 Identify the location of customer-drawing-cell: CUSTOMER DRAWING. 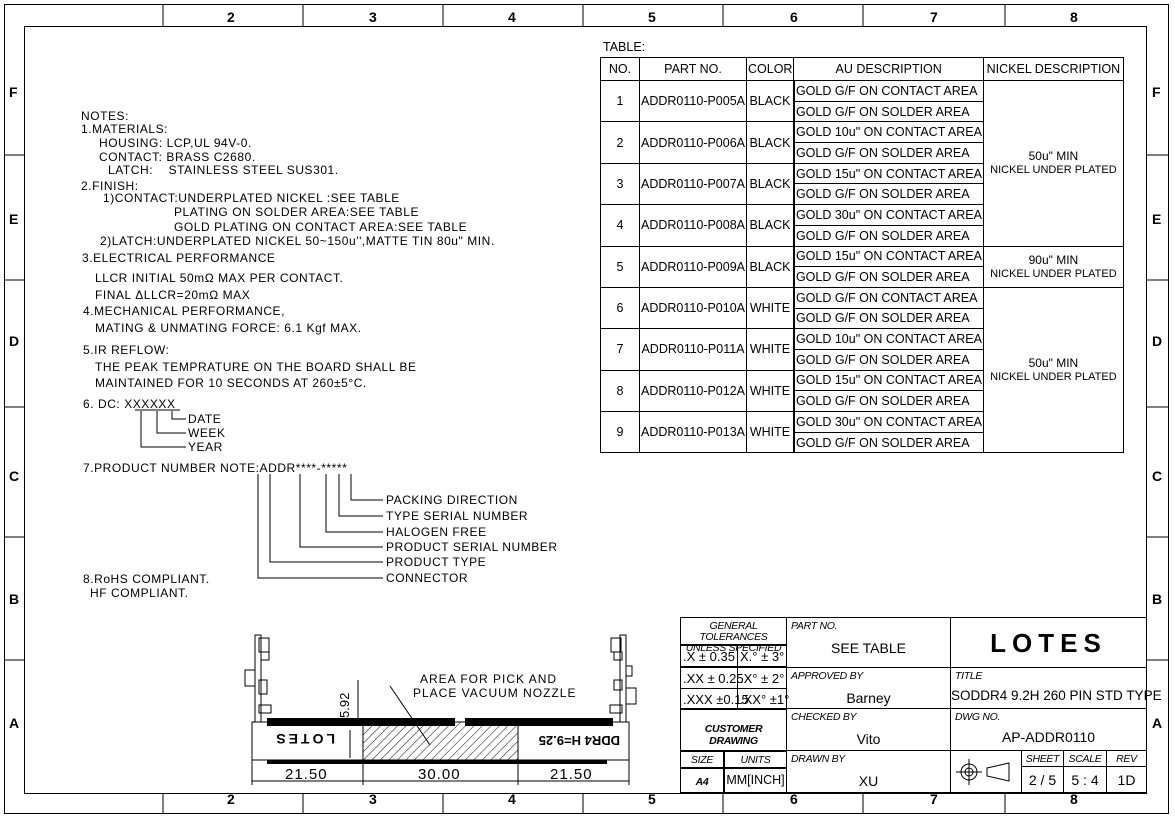
(733, 729).